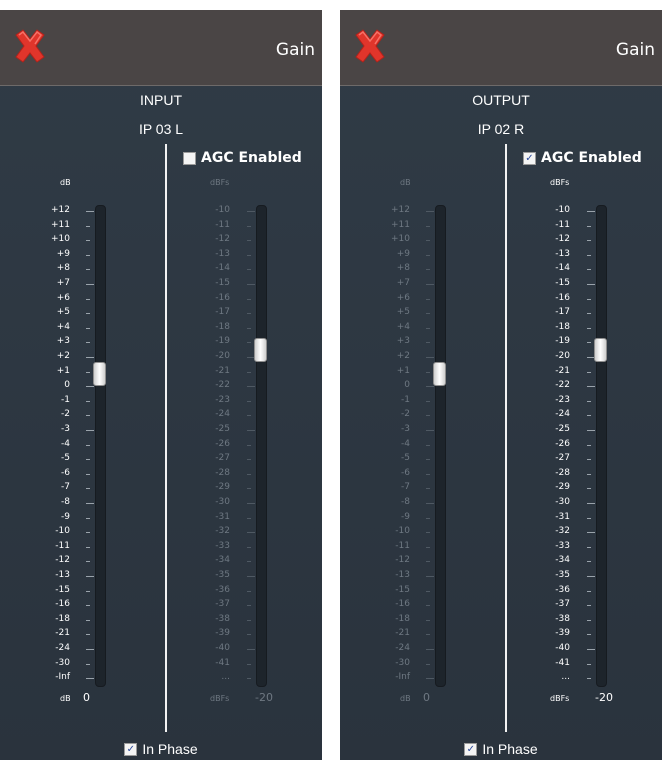  I want to click on unit-label: dBFs, so click(560, 182).